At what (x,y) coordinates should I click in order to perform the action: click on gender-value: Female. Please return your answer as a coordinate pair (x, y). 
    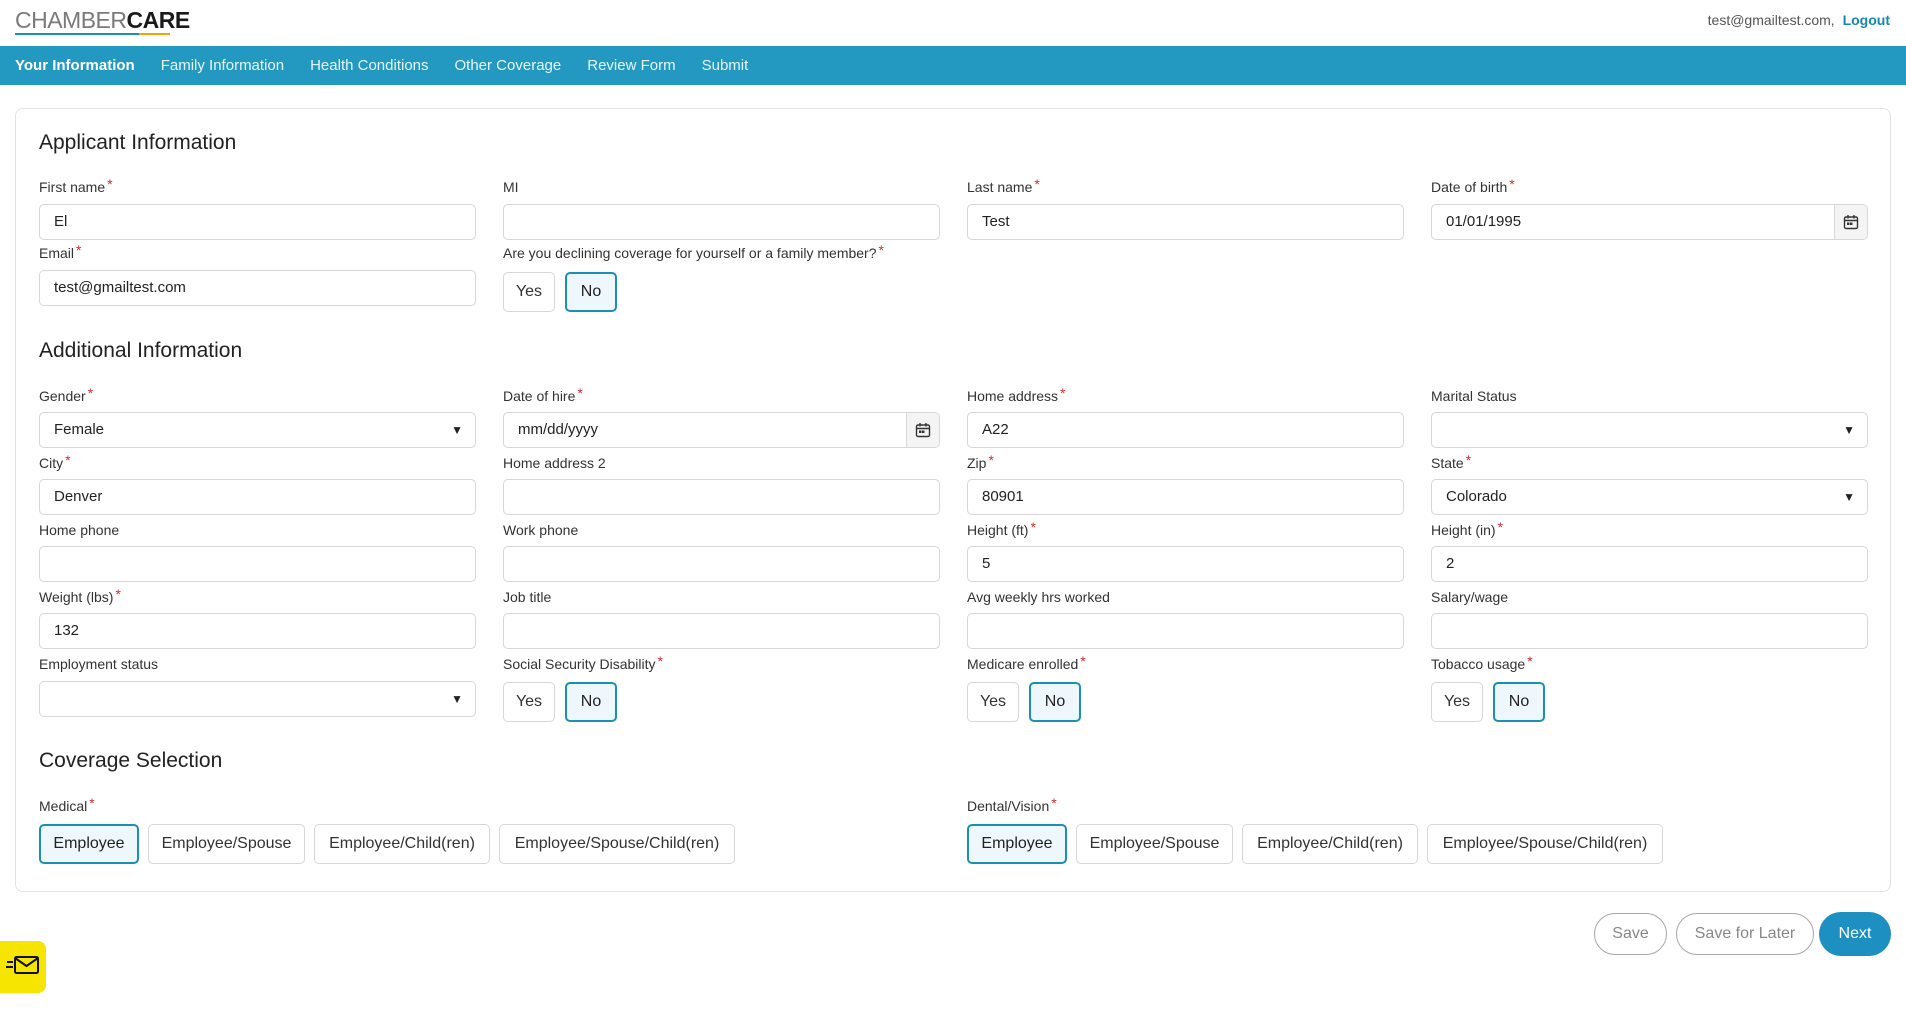
    Looking at the image, I should click on (79, 429).